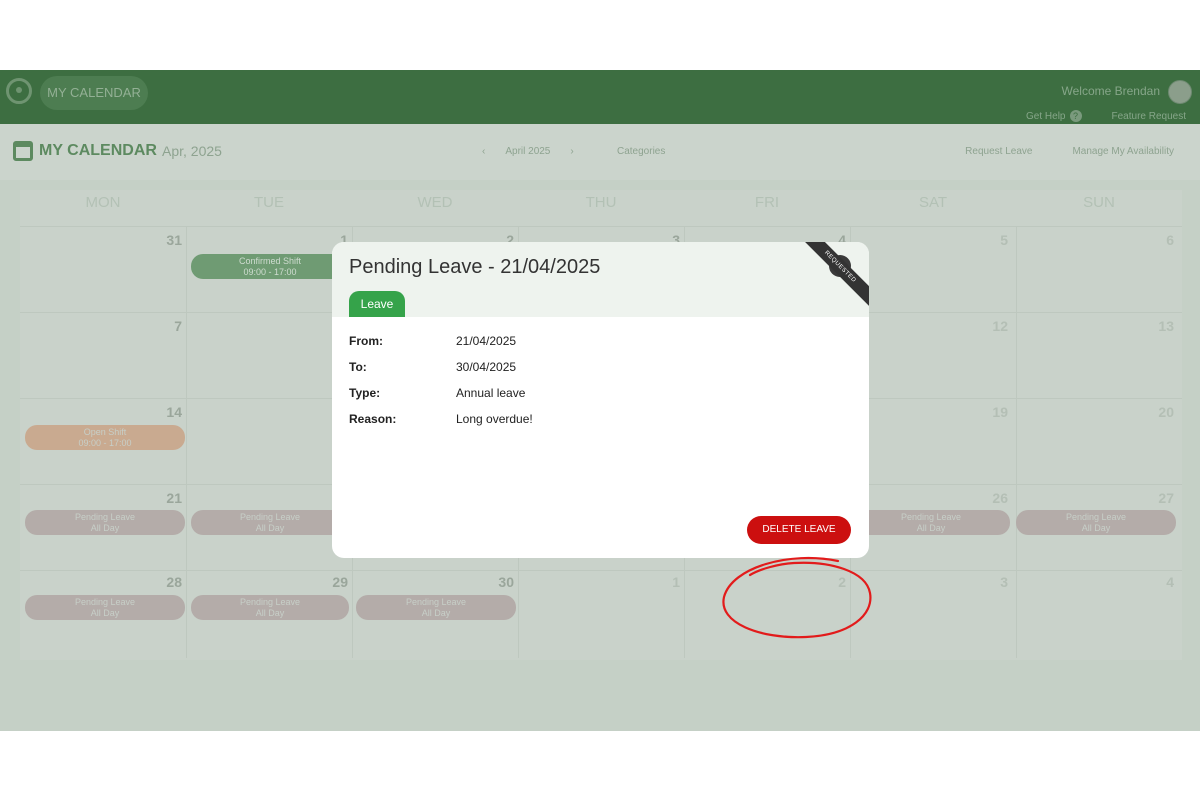 This screenshot has width=1200, height=800. I want to click on detail-label: To:, so click(358, 367).